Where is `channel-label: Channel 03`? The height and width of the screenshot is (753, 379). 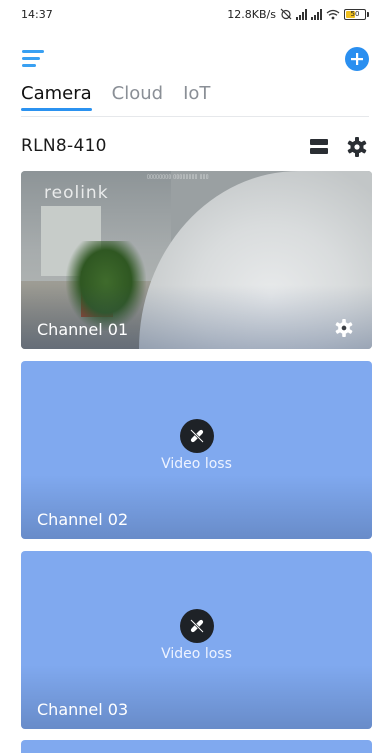
channel-label: Channel 03 is located at coordinates (83, 709).